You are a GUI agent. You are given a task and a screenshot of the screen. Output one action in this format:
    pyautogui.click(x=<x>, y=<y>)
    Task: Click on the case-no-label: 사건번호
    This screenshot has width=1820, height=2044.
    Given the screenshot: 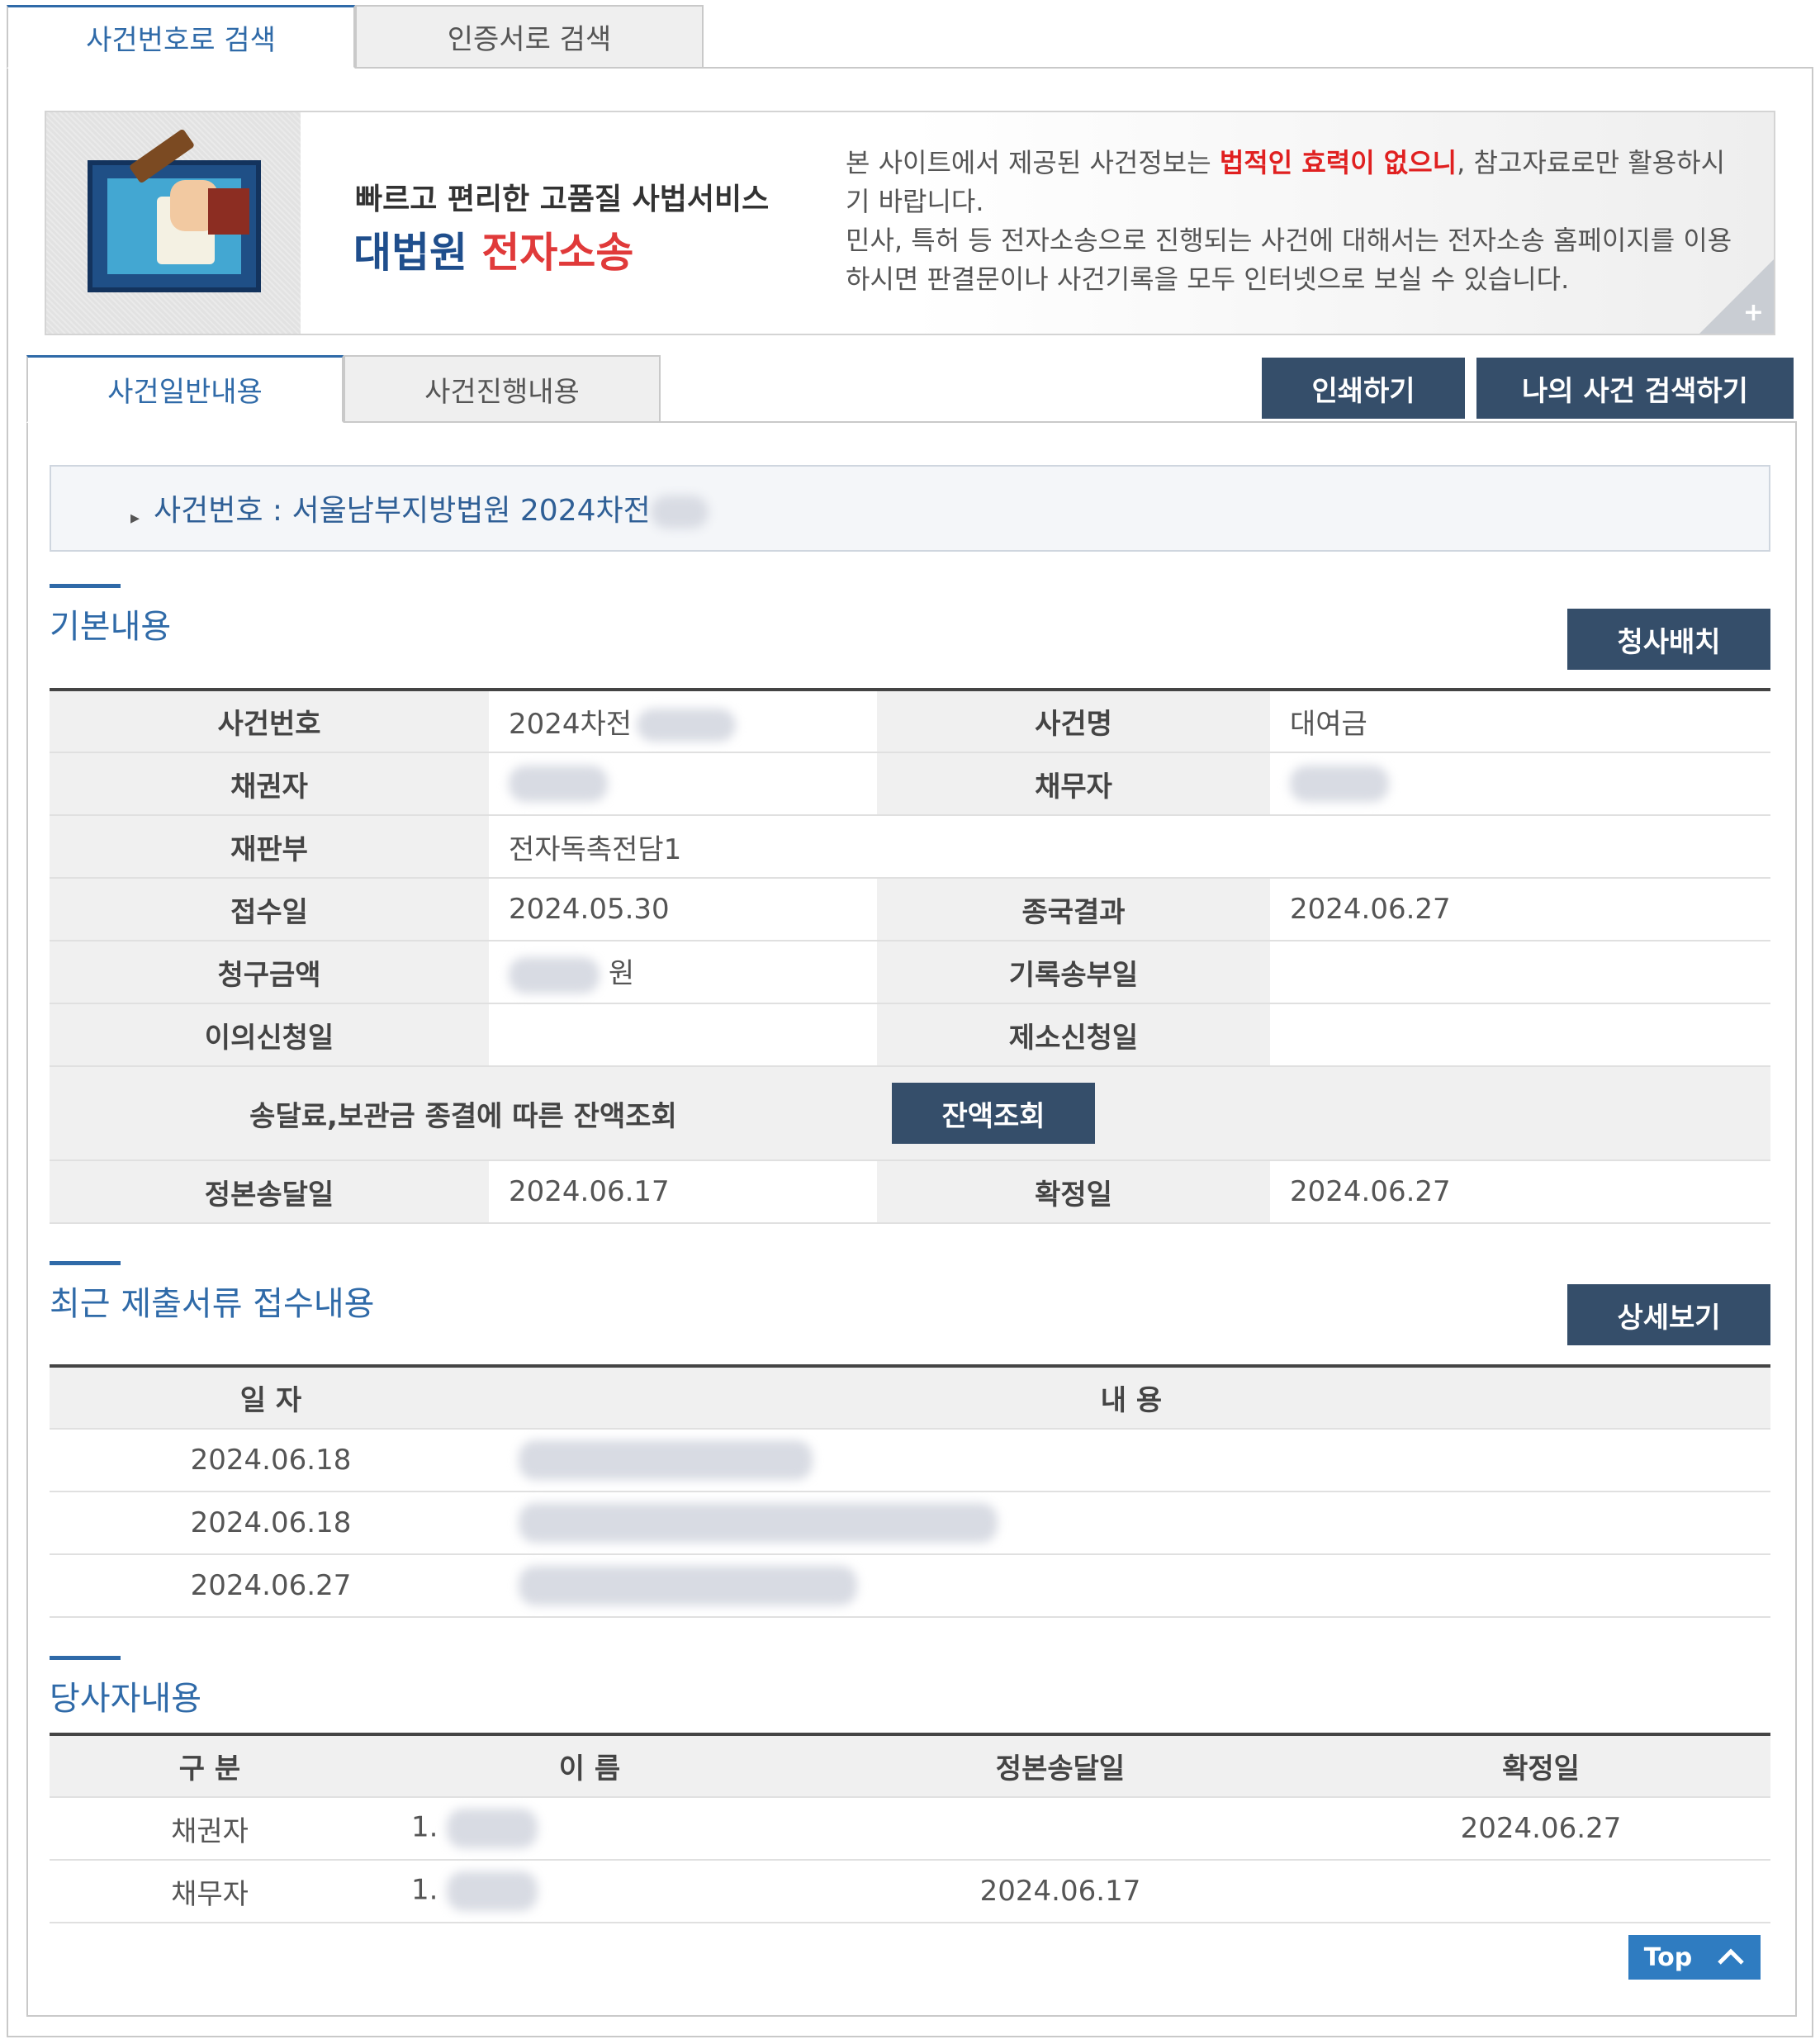 What is the action you would take?
    pyautogui.click(x=269, y=721)
    